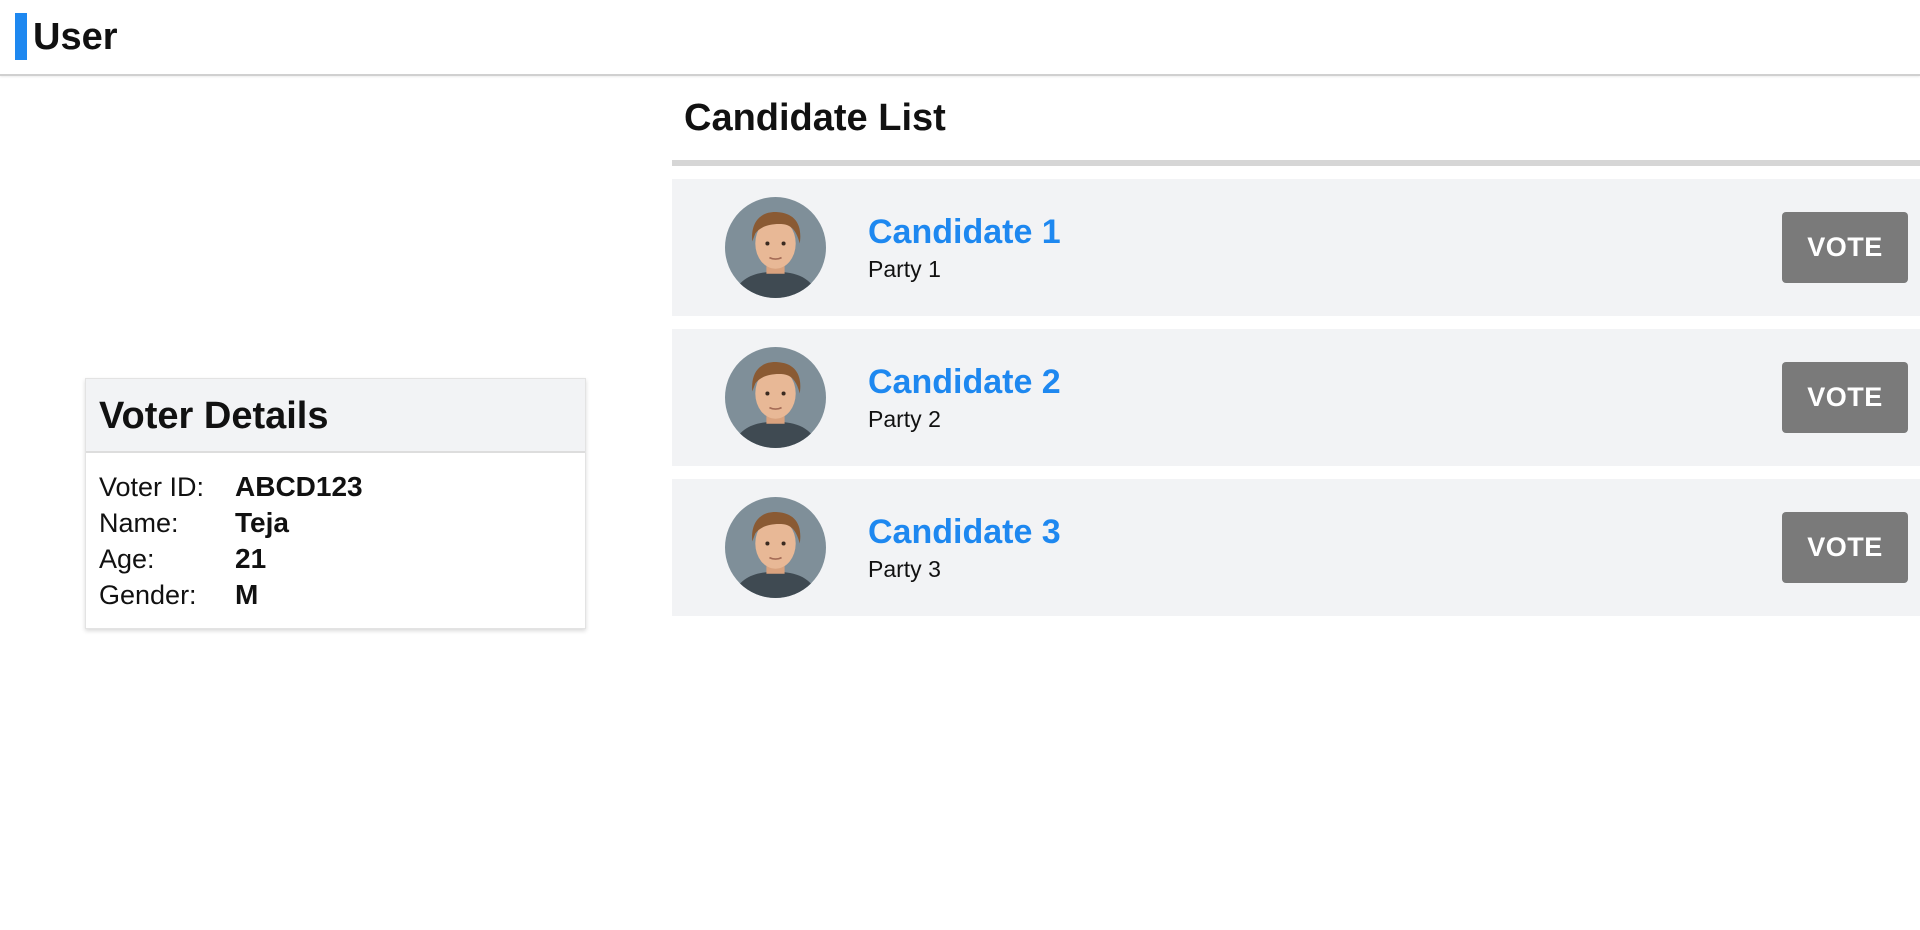 The image size is (1920, 930). Describe the element at coordinates (1296, 247) in the screenshot. I see `candidate-row: Candidate 1 Party 1 VOTE` at that location.